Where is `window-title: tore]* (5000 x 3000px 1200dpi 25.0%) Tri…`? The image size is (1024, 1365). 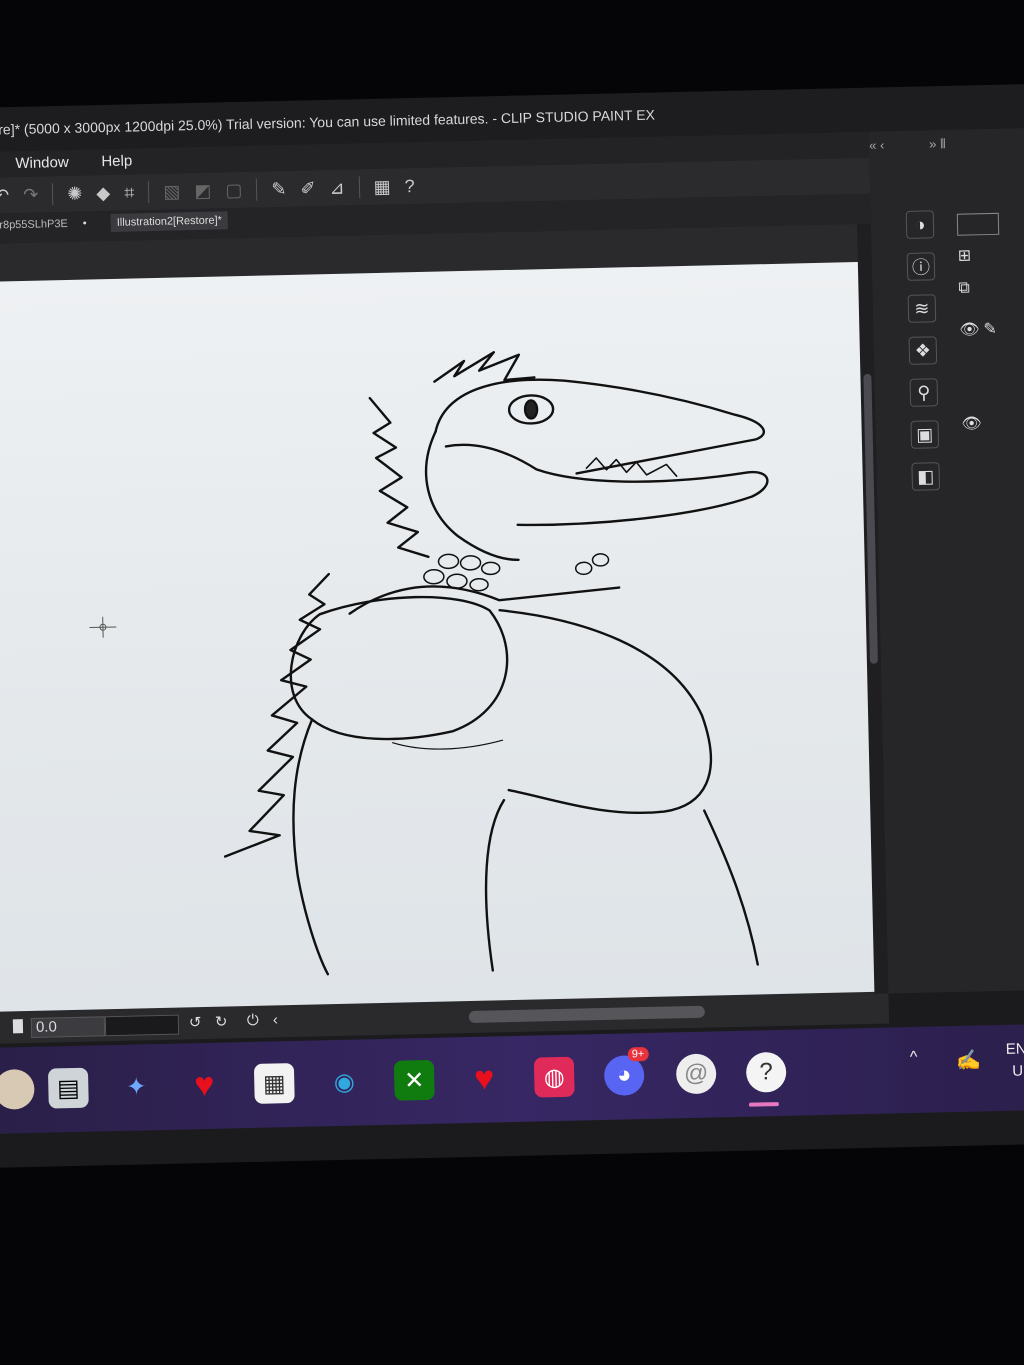
window-title: tore]* (5000 x 3000px 1200dpi 25.0%) Tri… is located at coordinates (328, 122).